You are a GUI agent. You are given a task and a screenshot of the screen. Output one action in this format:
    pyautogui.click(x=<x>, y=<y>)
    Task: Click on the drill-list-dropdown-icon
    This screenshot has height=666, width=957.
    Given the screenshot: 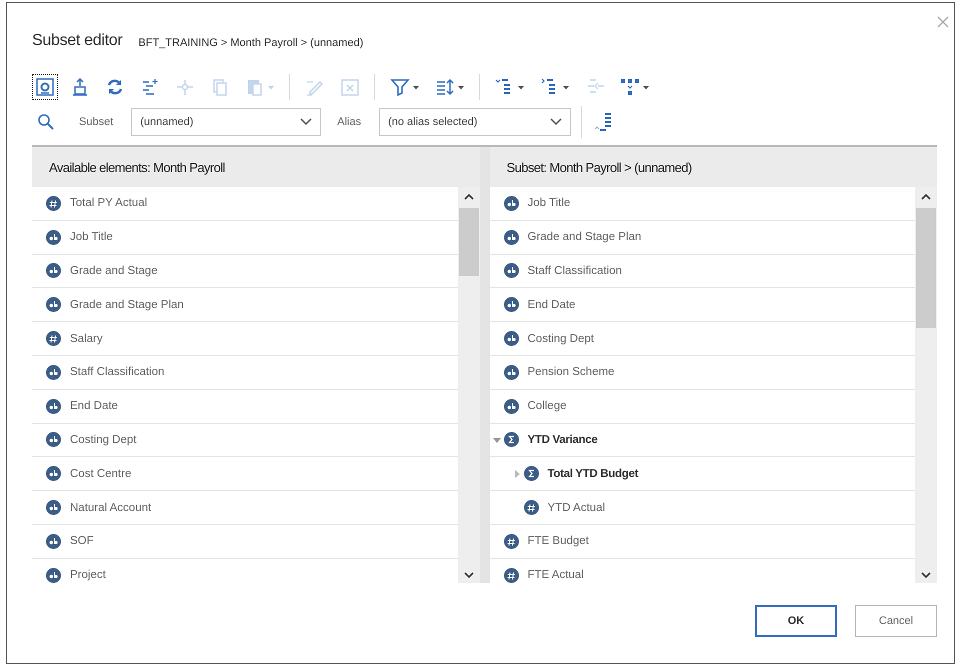 What is the action you would take?
    pyautogui.click(x=555, y=87)
    